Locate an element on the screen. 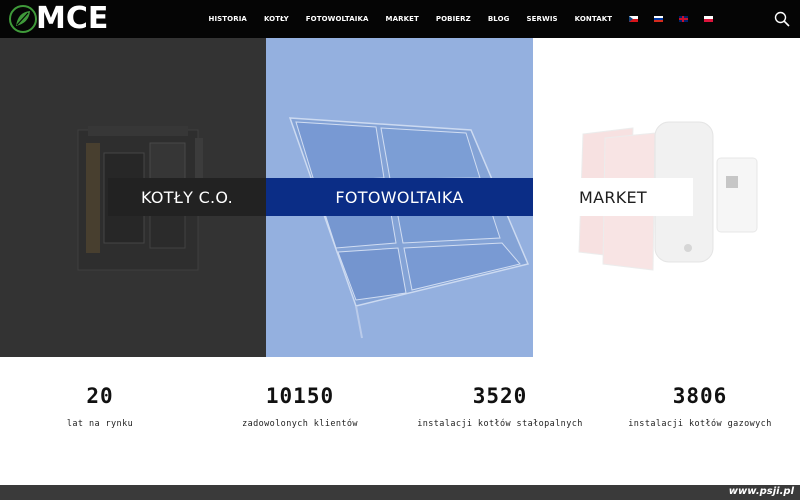  stat-value: 10150 is located at coordinates (300, 396).